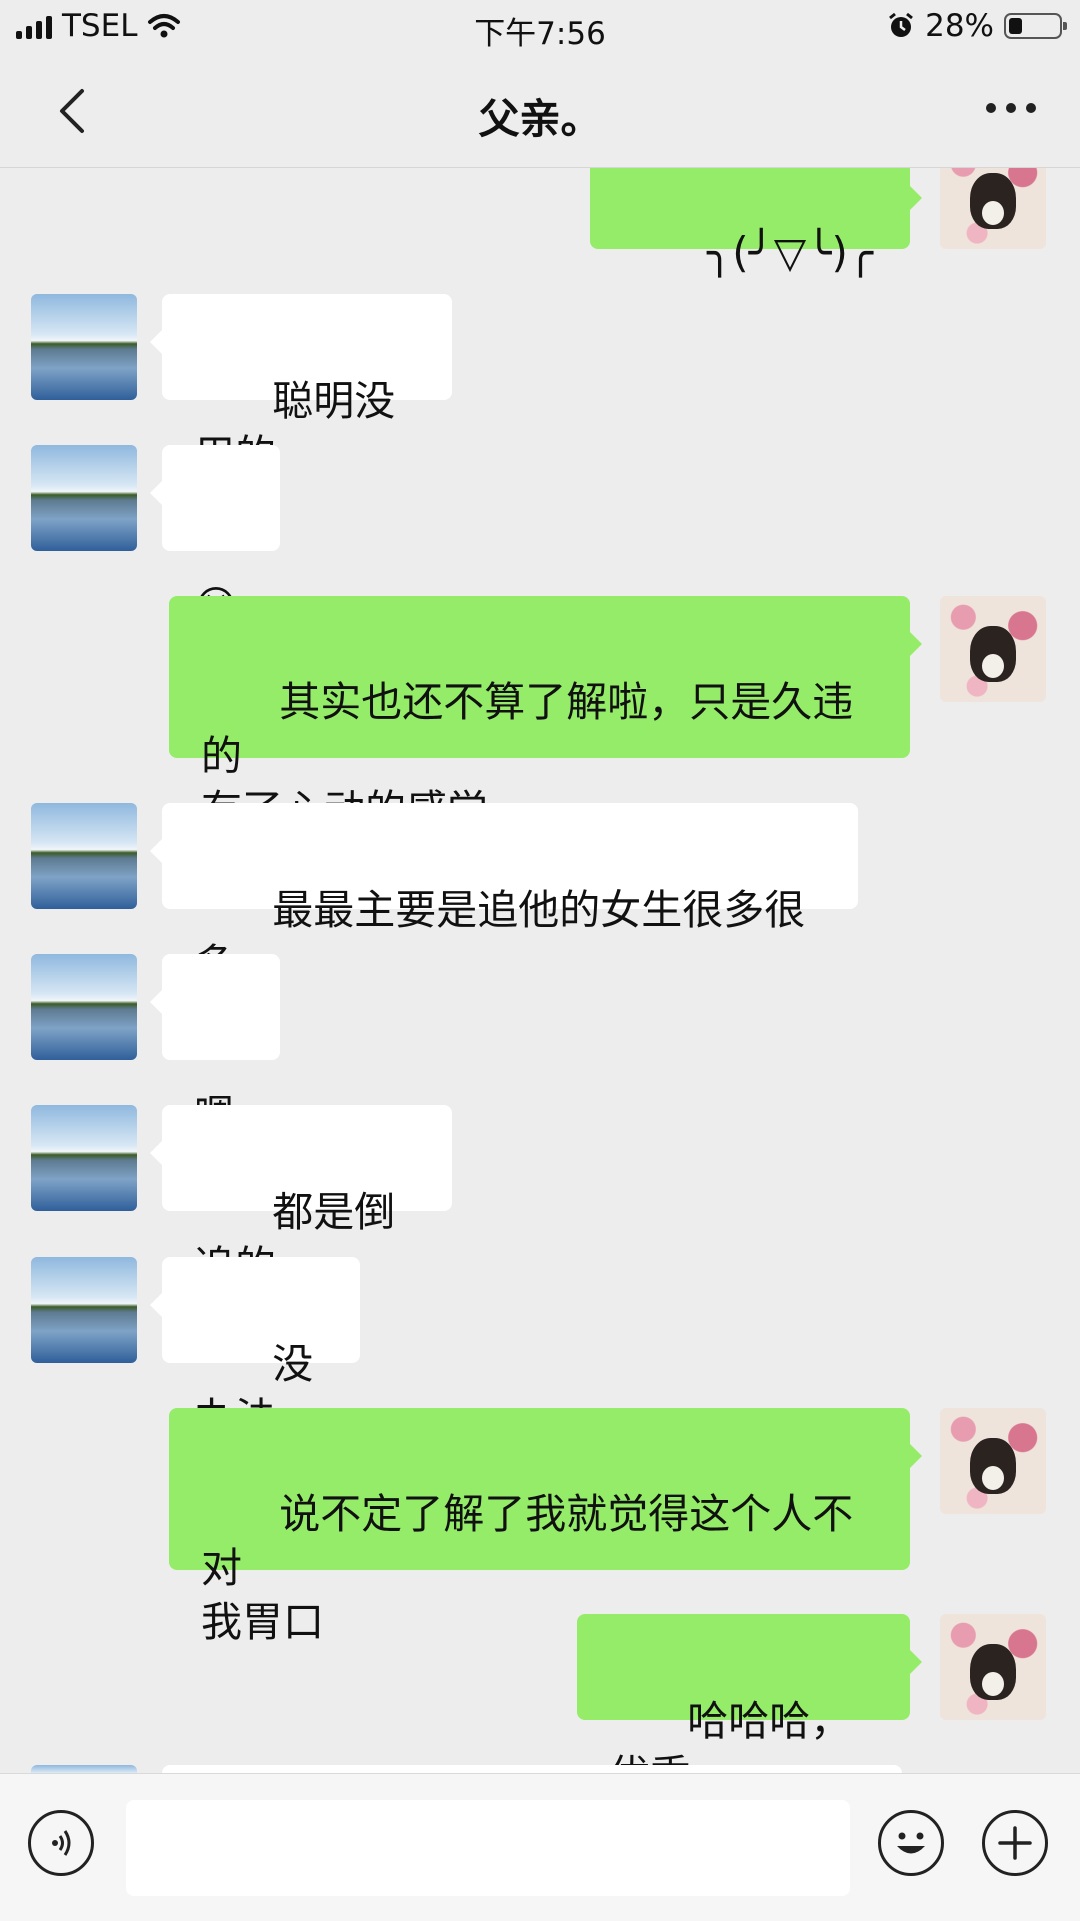 The image size is (1080, 1921). I want to click on emoji-icon, so click(911, 1843).